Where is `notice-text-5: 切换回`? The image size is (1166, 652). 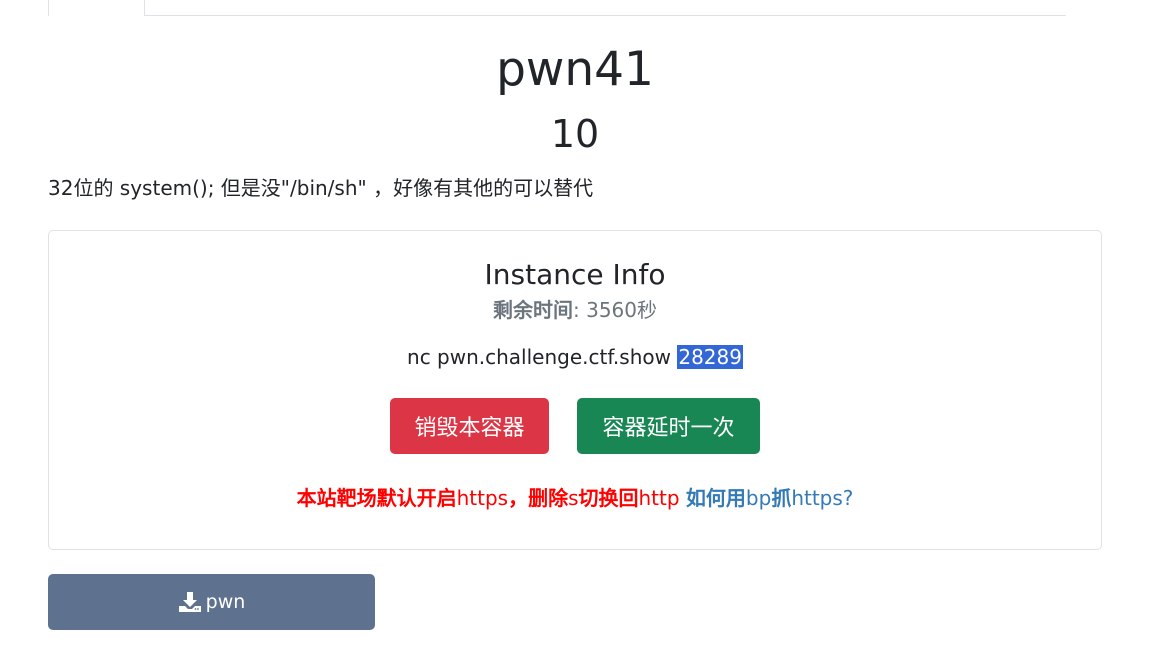
notice-text-5: 切换回 is located at coordinates (608, 498).